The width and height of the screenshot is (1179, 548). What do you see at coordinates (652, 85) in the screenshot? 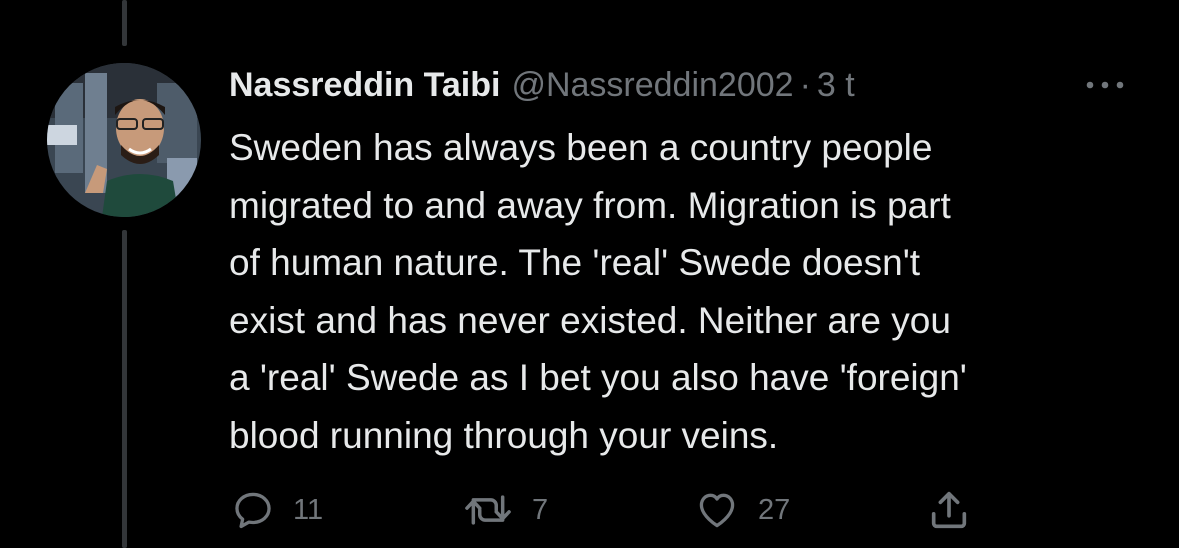
I see `user-handle: @Nassreddin2002` at bounding box center [652, 85].